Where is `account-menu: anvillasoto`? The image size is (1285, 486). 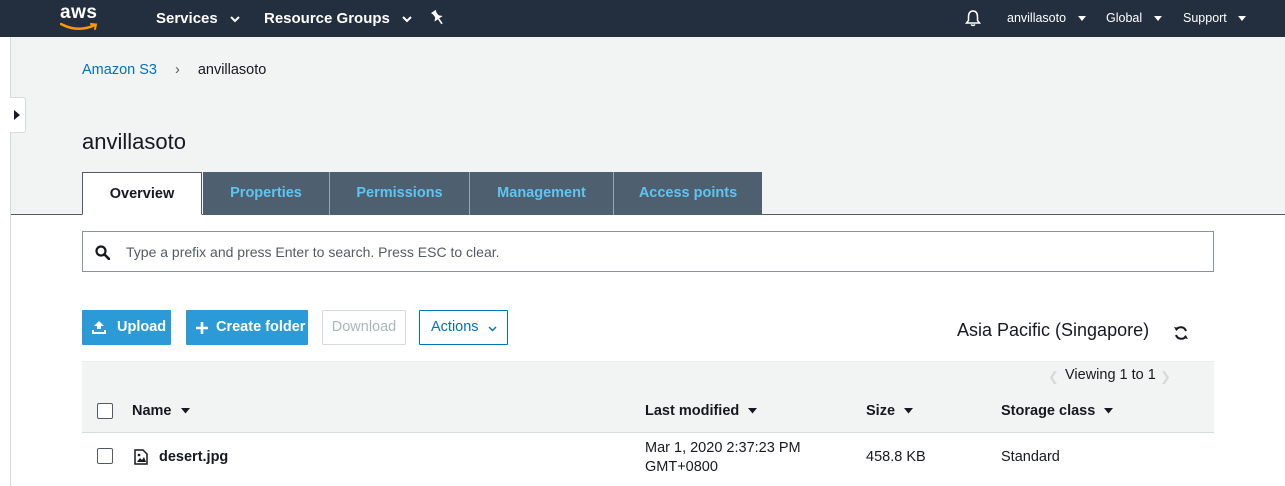
account-menu: anvillasoto is located at coordinates (1046, 18).